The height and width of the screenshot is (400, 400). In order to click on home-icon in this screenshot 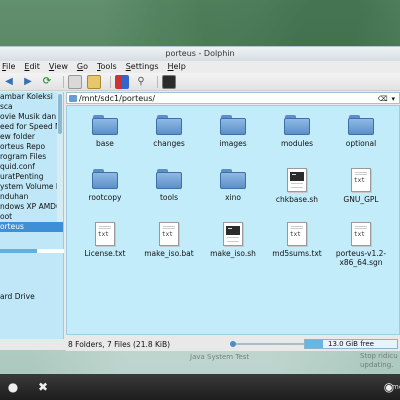, I will do `click(75, 81)`.